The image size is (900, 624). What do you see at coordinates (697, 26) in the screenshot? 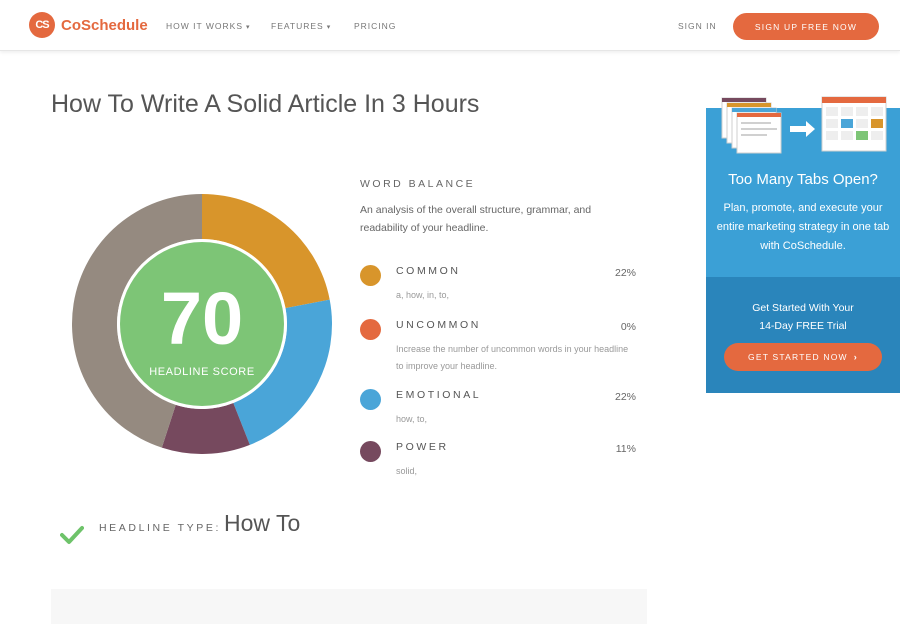
I see `sign-in-link: SIGN IN` at bounding box center [697, 26].